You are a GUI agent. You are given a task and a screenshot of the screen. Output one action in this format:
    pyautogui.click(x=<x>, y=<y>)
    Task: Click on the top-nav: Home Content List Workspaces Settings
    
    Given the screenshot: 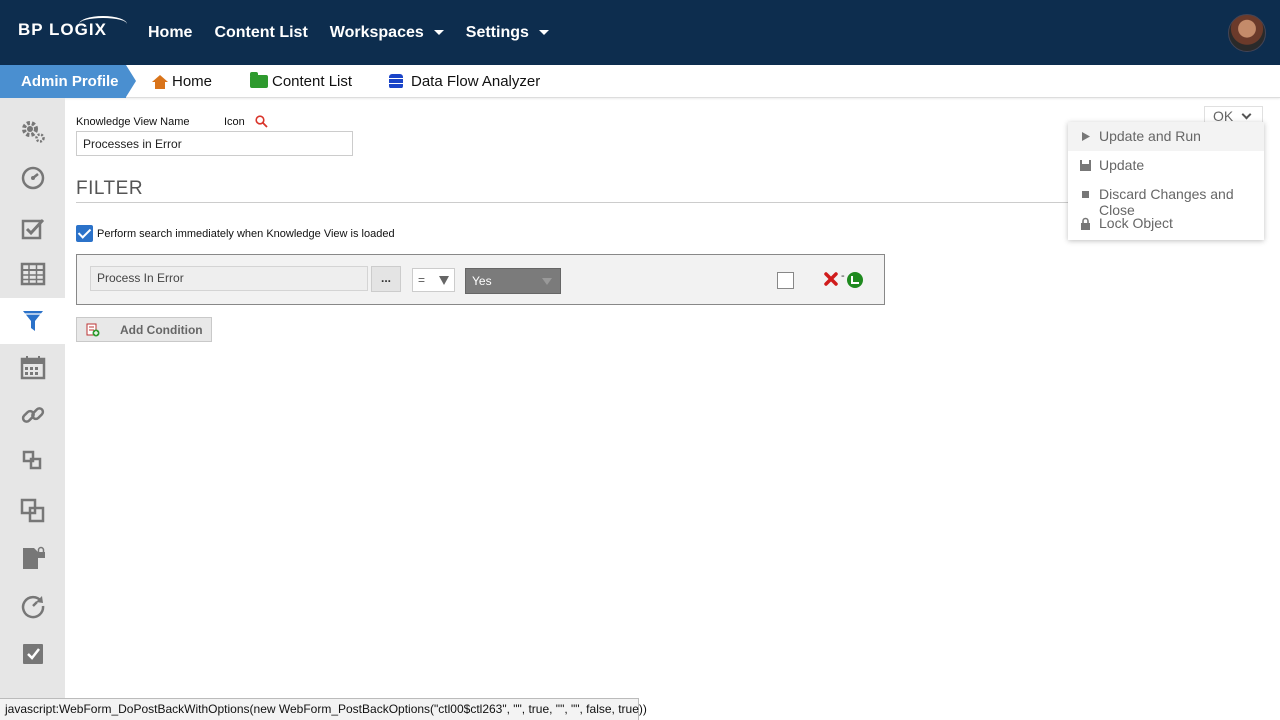 What is the action you would take?
    pyautogui.click(x=359, y=32)
    